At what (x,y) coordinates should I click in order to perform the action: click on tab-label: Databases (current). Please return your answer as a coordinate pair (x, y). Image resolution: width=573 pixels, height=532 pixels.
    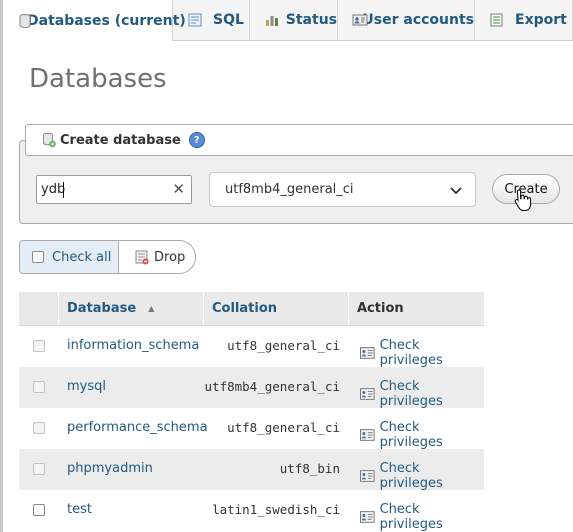
    Looking at the image, I should click on (106, 20).